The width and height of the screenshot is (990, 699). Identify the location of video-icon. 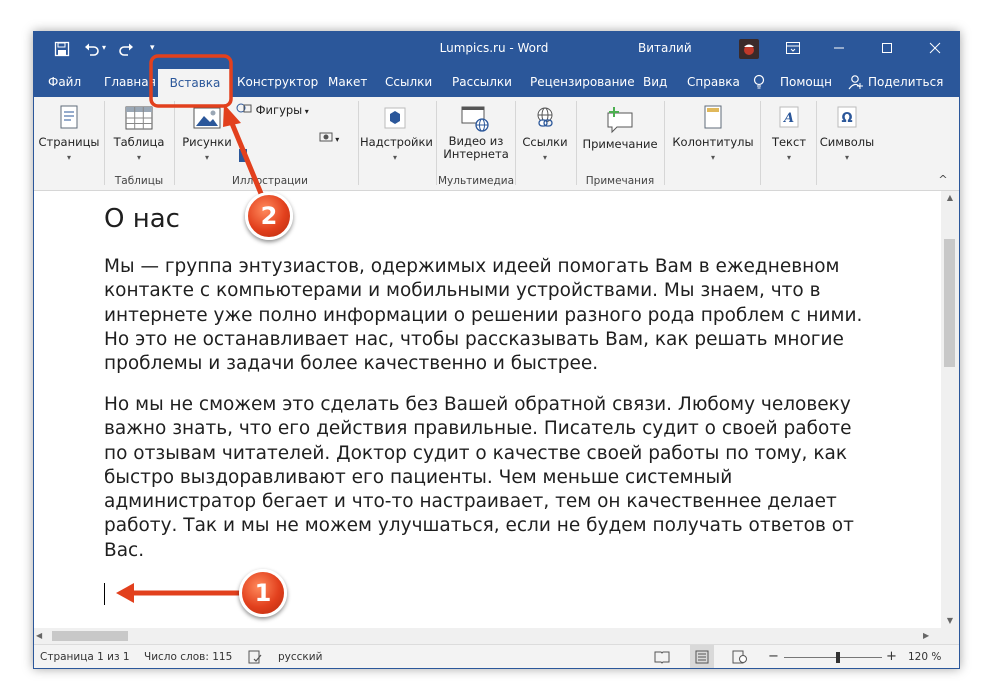
(476, 118).